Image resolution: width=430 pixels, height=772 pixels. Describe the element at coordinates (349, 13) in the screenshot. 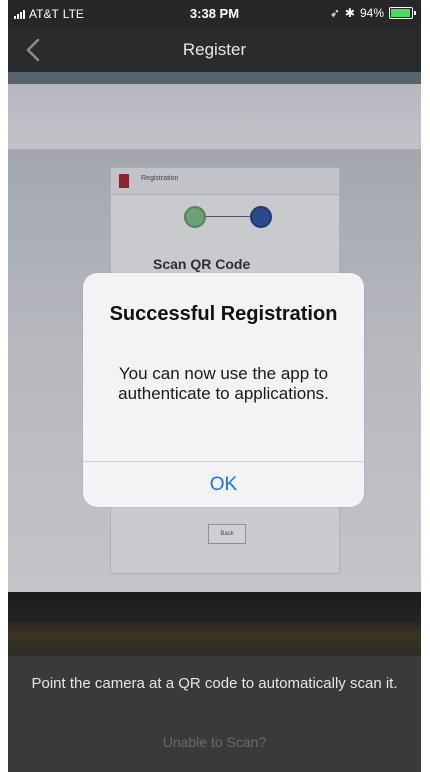

I see `bluetooth-icon: ✱` at that location.